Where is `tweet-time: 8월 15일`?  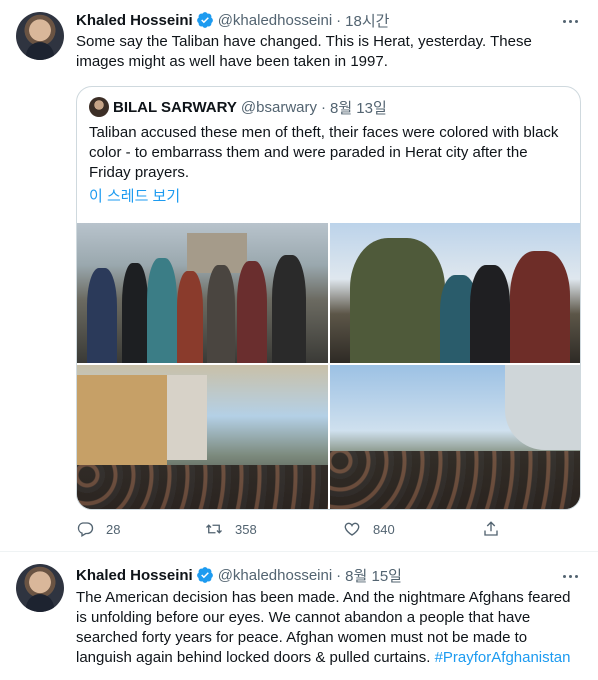 tweet-time: 8월 15일 is located at coordinates (373, 575).